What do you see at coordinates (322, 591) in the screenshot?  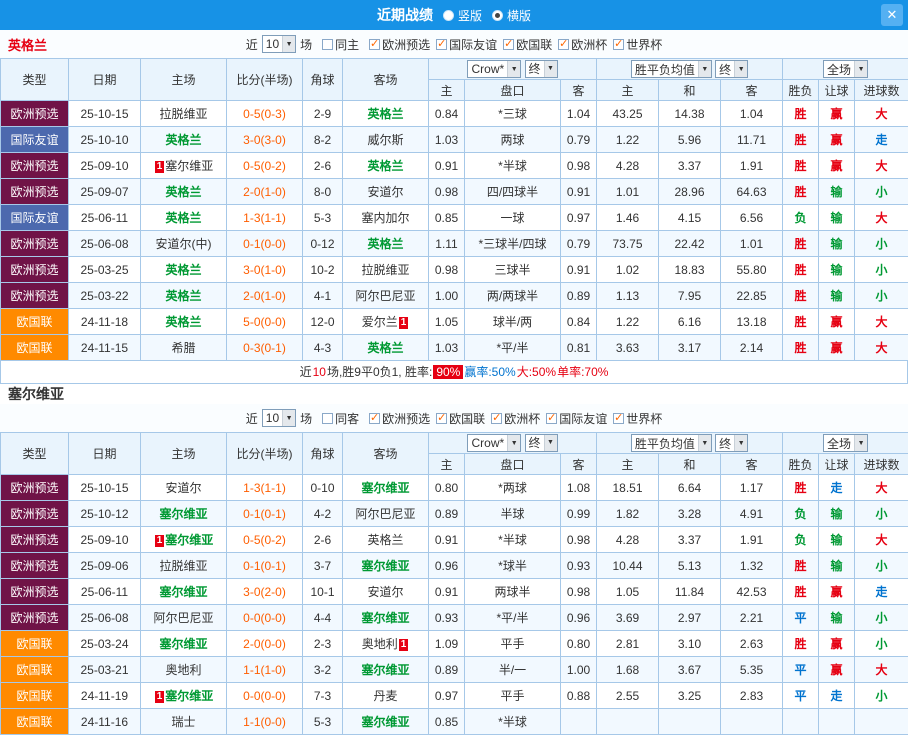 I see `corner-cell: 10-1` at bounding box center [322, 591].